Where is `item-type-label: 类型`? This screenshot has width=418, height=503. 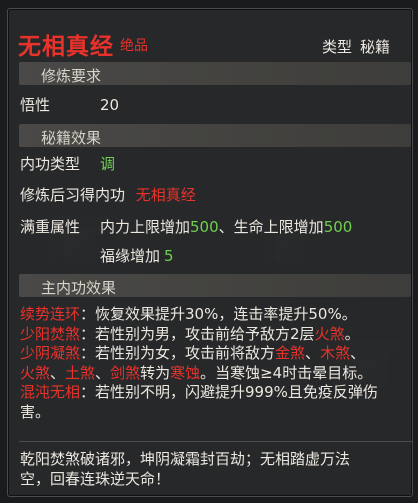 item-type-label: 类型 is located at coordinates (336, 47).